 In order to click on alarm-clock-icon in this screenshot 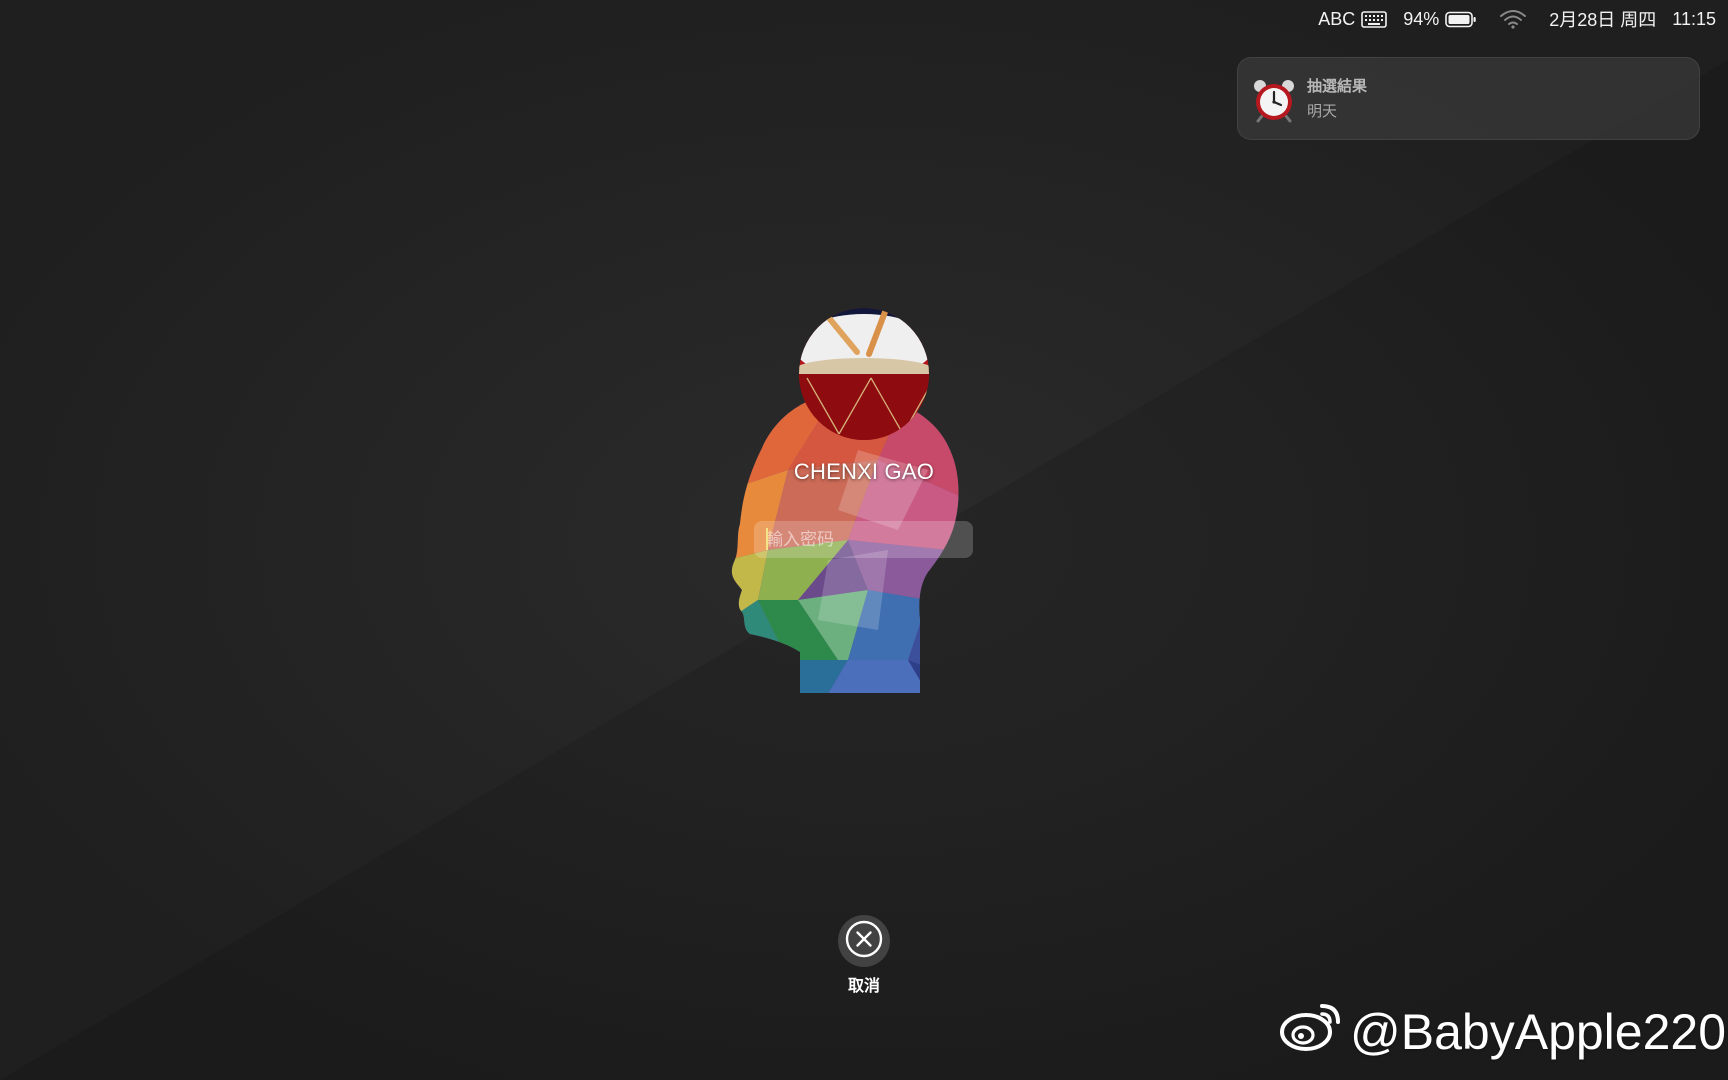, I will do `click(1274, 100)`.